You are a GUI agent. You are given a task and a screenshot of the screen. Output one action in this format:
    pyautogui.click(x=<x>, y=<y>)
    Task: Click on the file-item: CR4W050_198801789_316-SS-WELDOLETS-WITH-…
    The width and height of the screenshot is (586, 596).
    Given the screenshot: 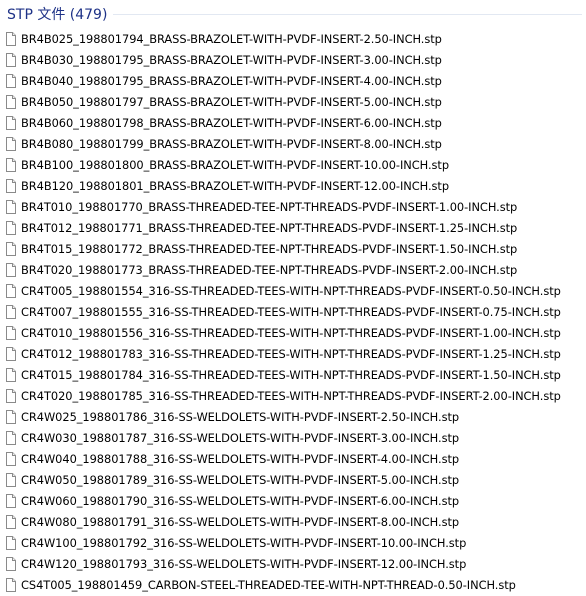 What is the action you would take?
    pyautogui.click(x=293, y=479)
    